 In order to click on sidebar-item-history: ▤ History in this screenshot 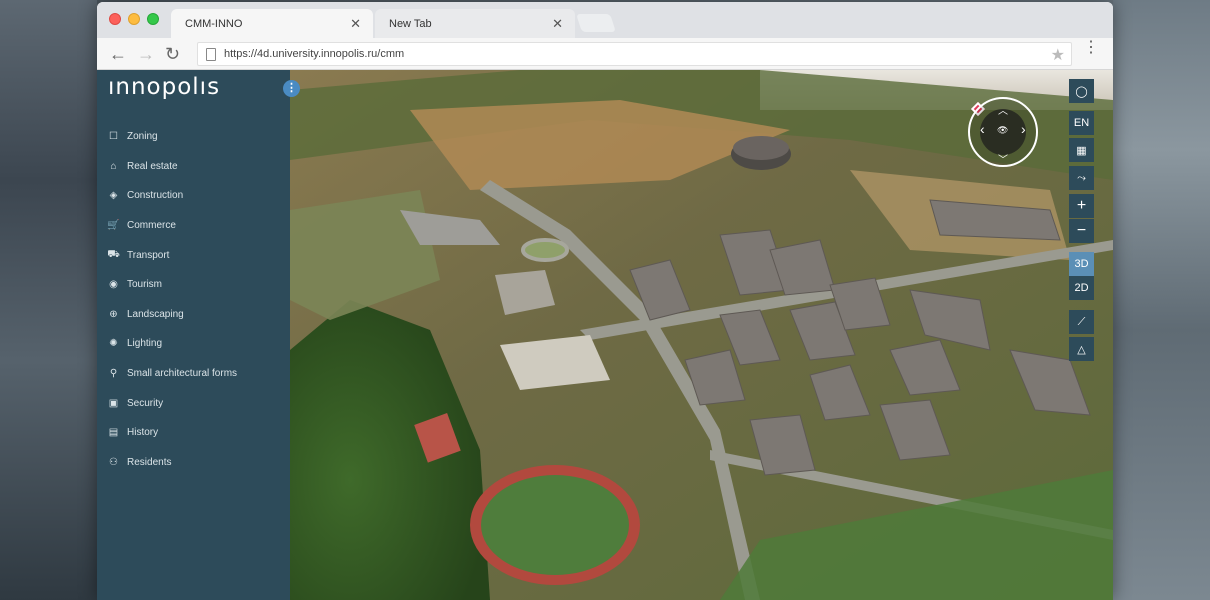, I will do `click(193, 433)`.